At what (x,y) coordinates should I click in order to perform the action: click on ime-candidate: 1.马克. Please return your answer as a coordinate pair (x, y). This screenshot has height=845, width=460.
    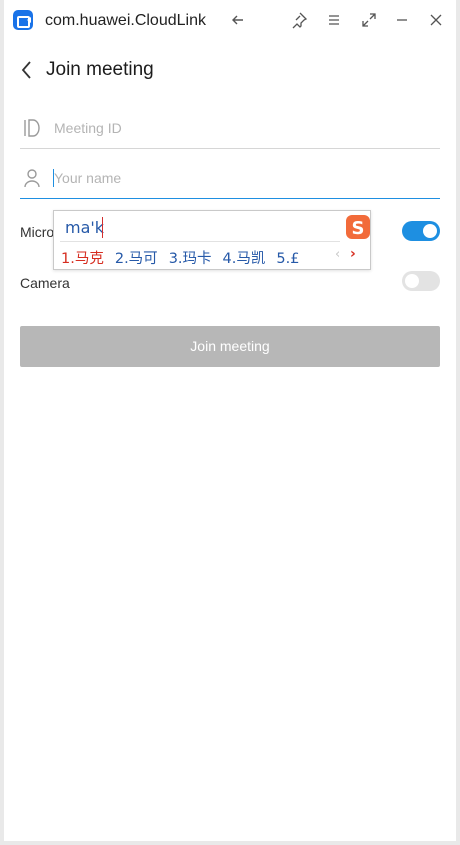
    Looking at the image, I should click on (82, 259).